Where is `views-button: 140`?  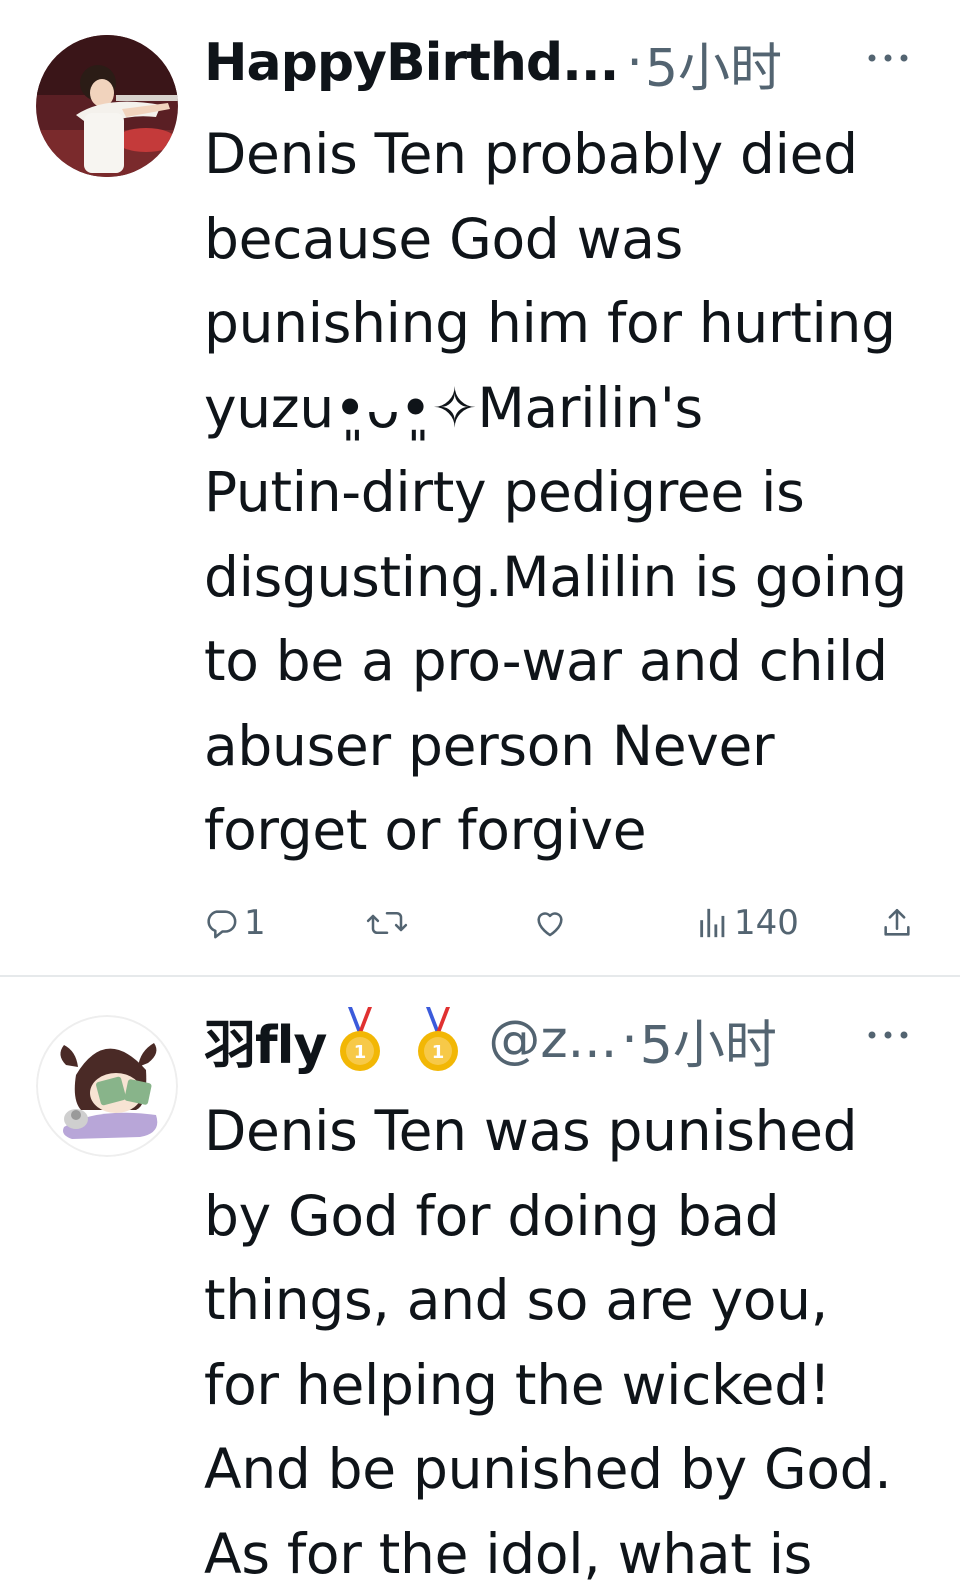
views-button: 140 is located at coordinates (748, 923).